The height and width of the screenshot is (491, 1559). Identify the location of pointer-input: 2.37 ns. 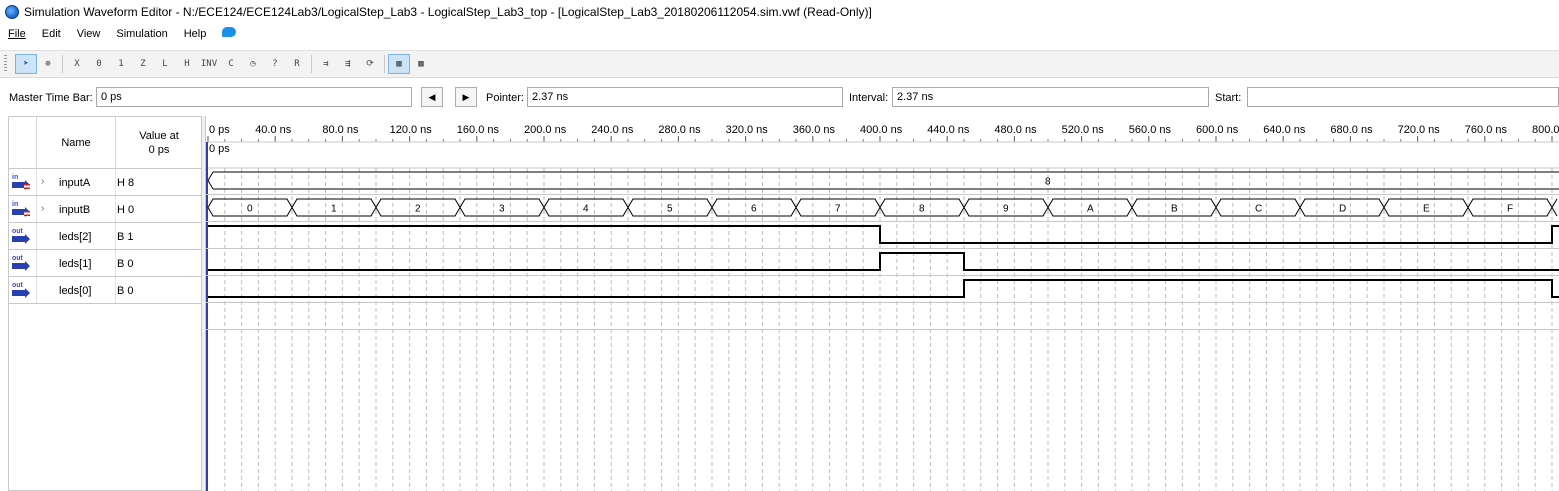
(685, 97).